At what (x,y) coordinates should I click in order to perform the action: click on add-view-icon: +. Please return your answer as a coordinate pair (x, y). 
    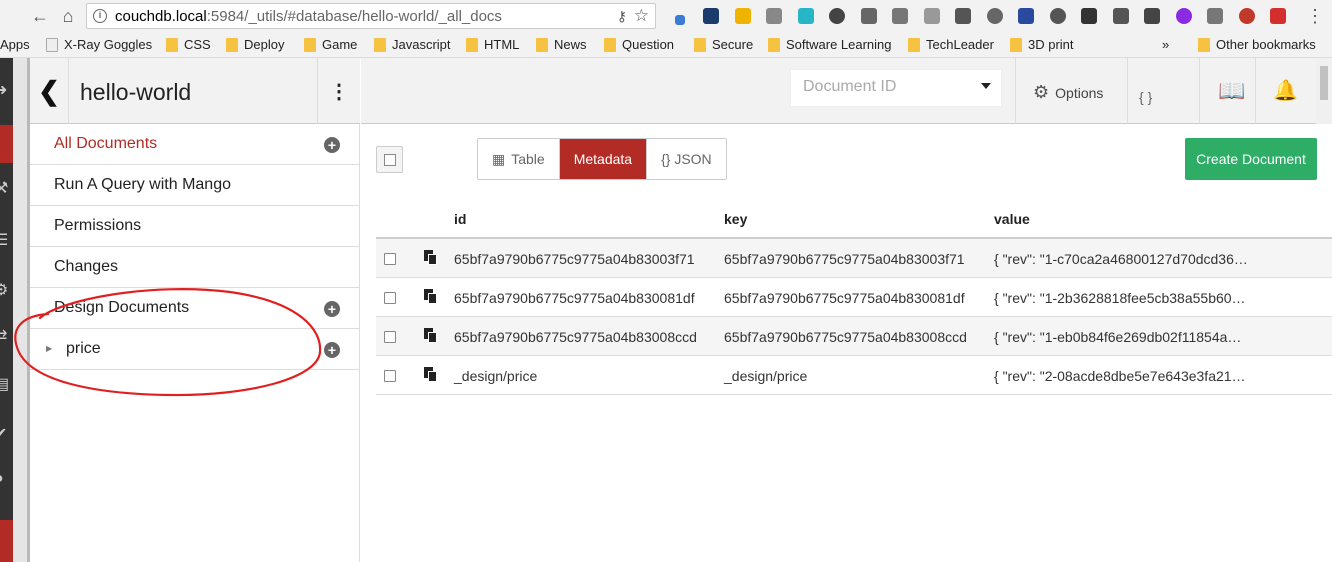
    Looking at the image, I should click on (332, 350).